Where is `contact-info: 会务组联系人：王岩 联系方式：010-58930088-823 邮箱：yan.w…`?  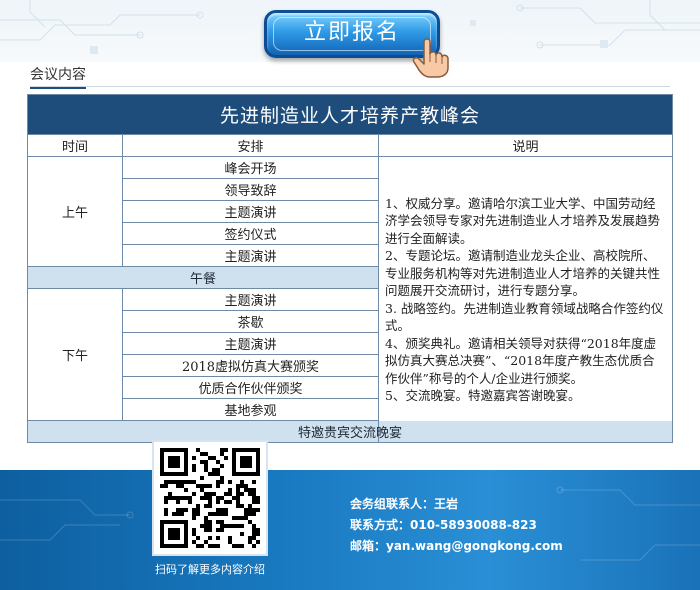
contact-info: 会务组联系人：王岩 联系方式：010-58930088-823 邮箱：yan.w… is located at coordinates (456, 525).